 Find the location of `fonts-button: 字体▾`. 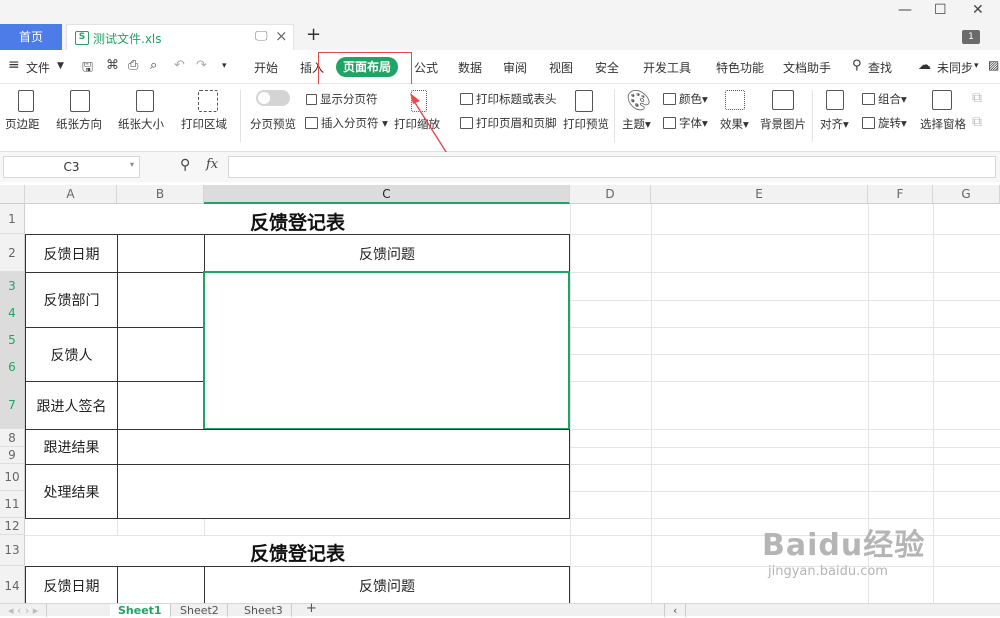

fonts-button: 字体▾ is located at coordinates (685, 123).